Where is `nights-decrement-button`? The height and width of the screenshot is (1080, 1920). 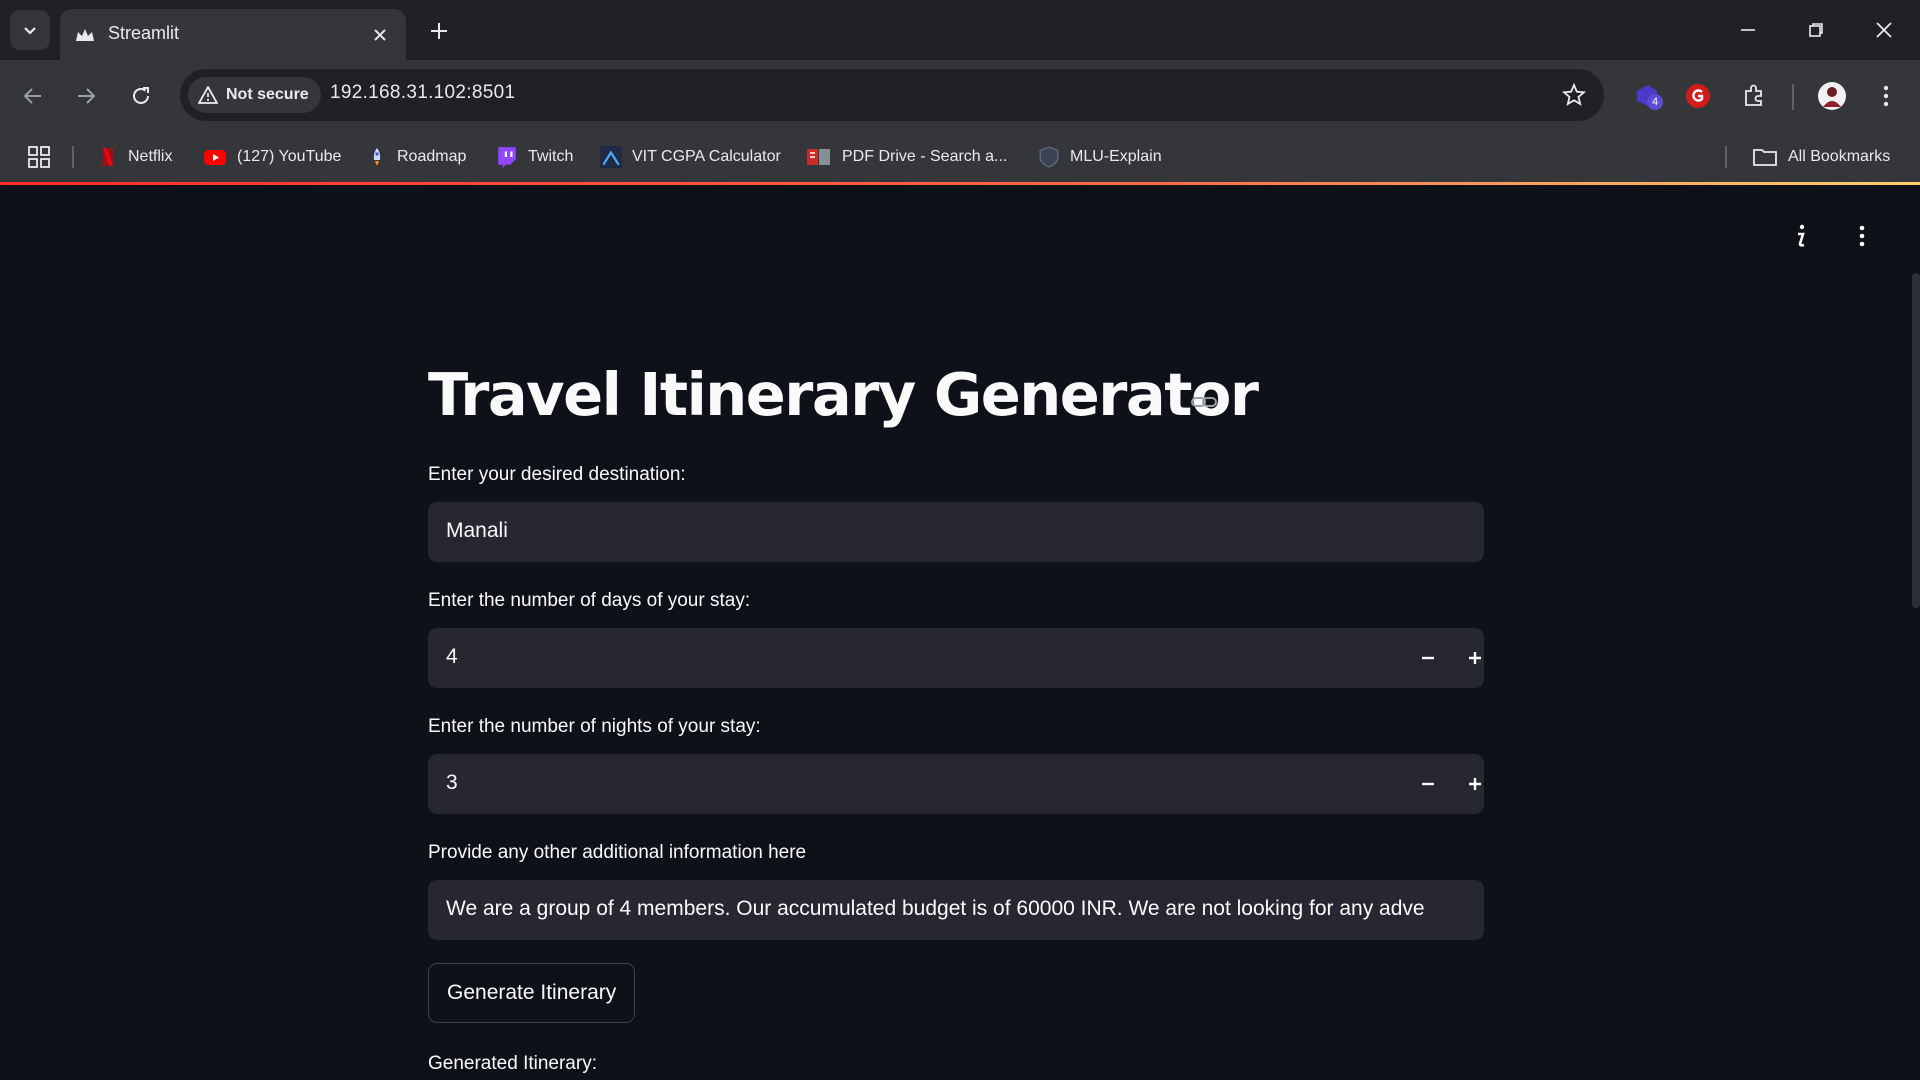
nights-decrement-button is located at coordinates (1428, 784).